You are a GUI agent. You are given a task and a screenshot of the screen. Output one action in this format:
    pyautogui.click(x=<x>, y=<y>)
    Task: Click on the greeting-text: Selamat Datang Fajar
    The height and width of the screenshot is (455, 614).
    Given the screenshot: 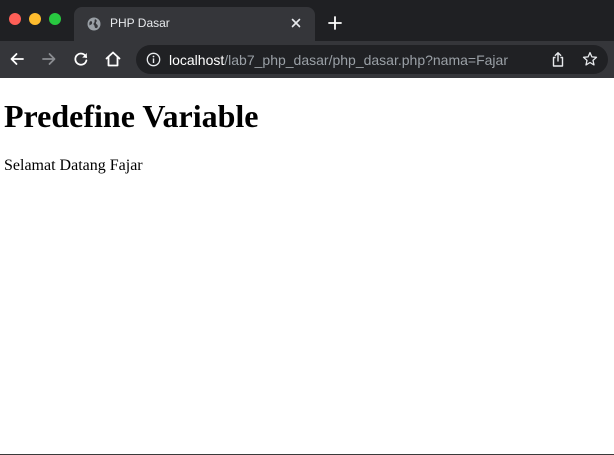 What is the action you would take?
    pyautogui.click(x=73, y=165)
    